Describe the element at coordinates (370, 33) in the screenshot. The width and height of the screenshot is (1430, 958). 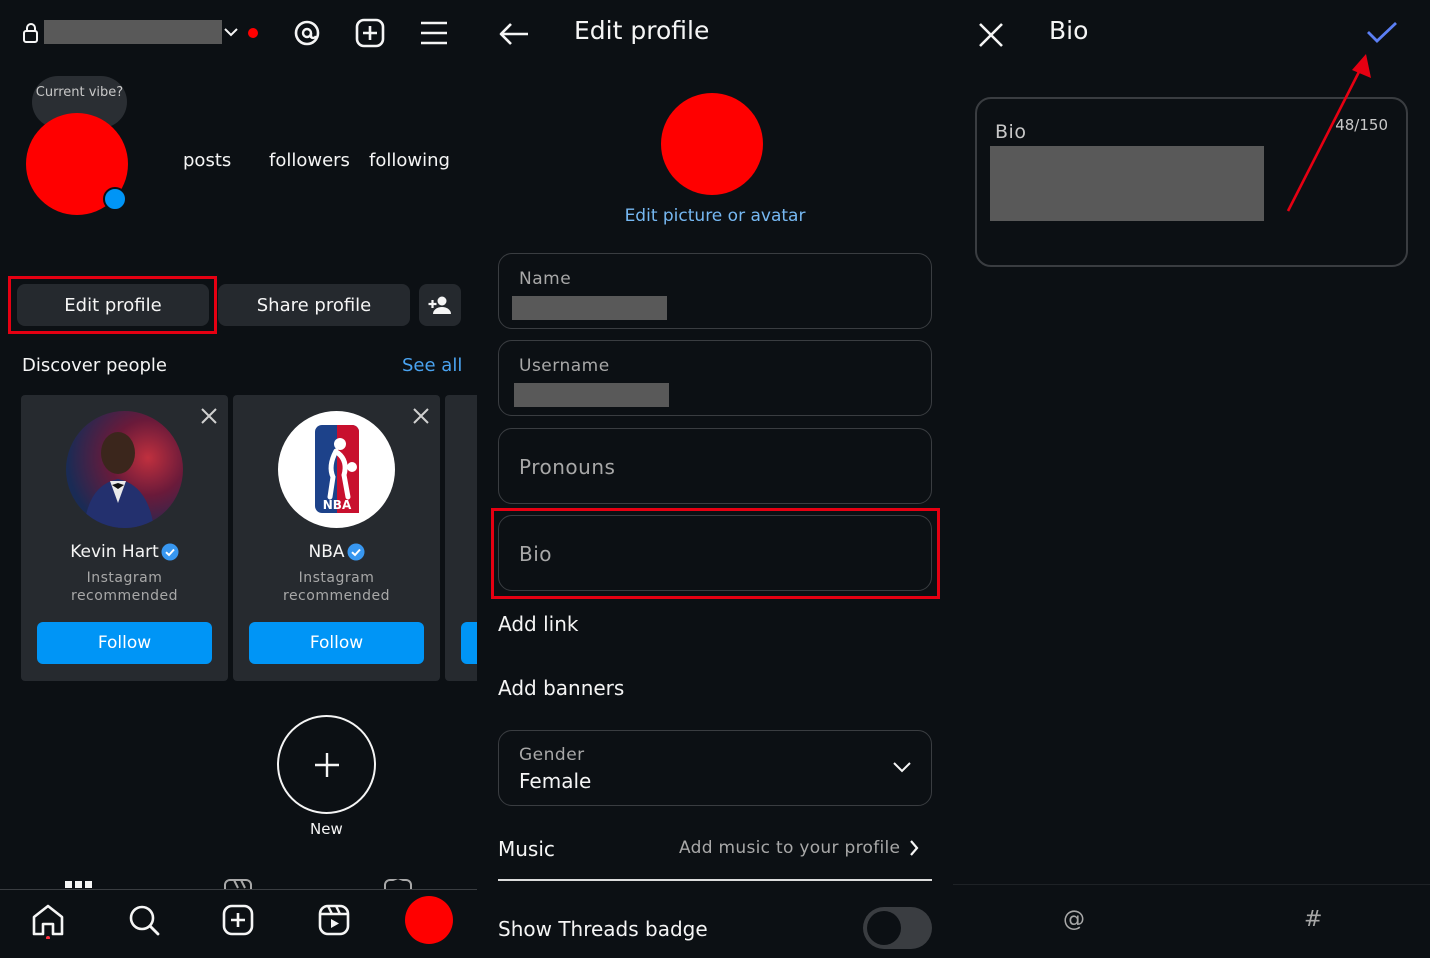
I see `create-post-icon` at that location.